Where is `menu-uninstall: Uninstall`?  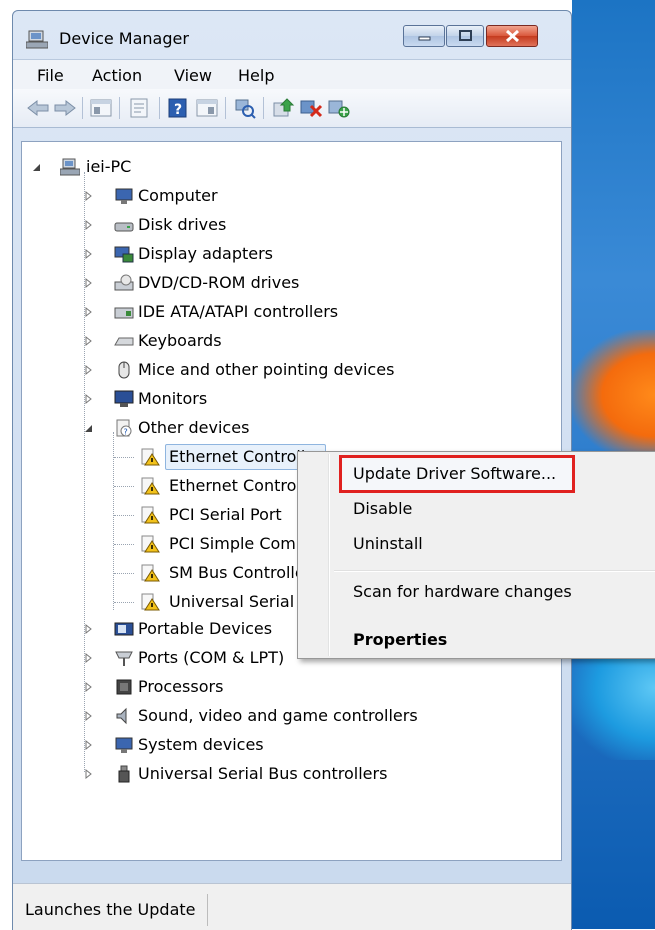
menu-uninstall: Uninstall is located at coordinates (388, 543).